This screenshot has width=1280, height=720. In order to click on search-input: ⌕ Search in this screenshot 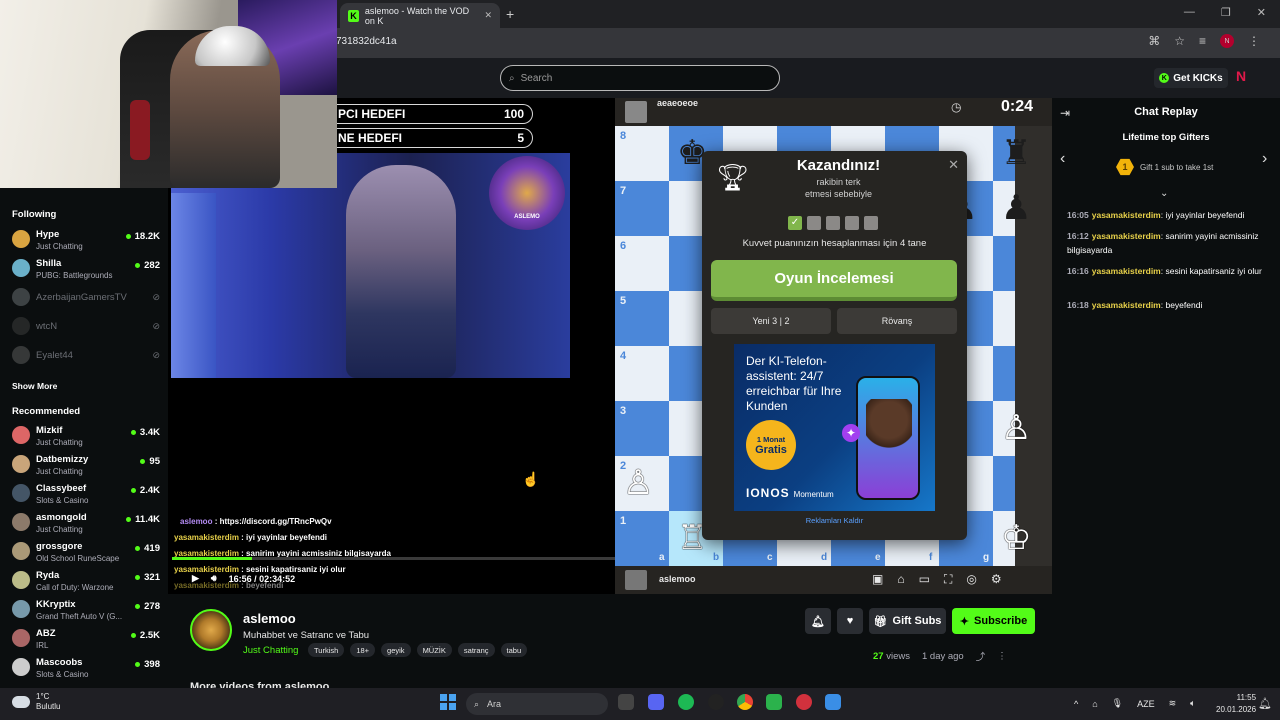, I will do `click(640, 78)`.